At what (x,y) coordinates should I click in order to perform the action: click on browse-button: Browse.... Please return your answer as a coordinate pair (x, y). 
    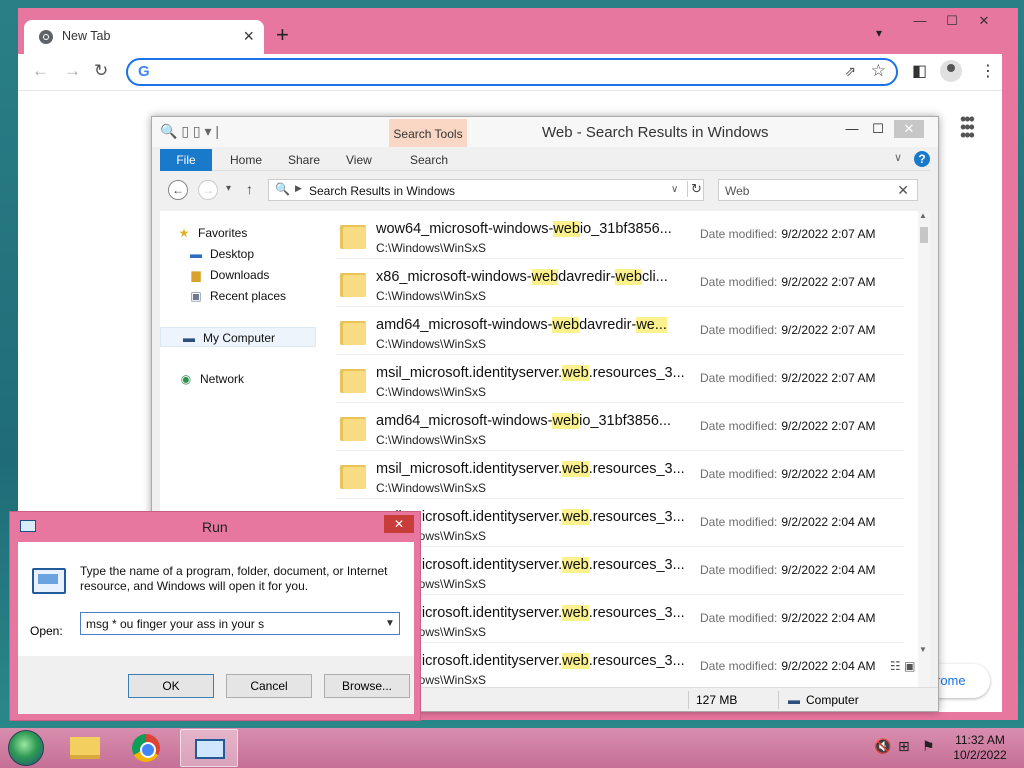
    Looking at the image, I should click on (367, 686).